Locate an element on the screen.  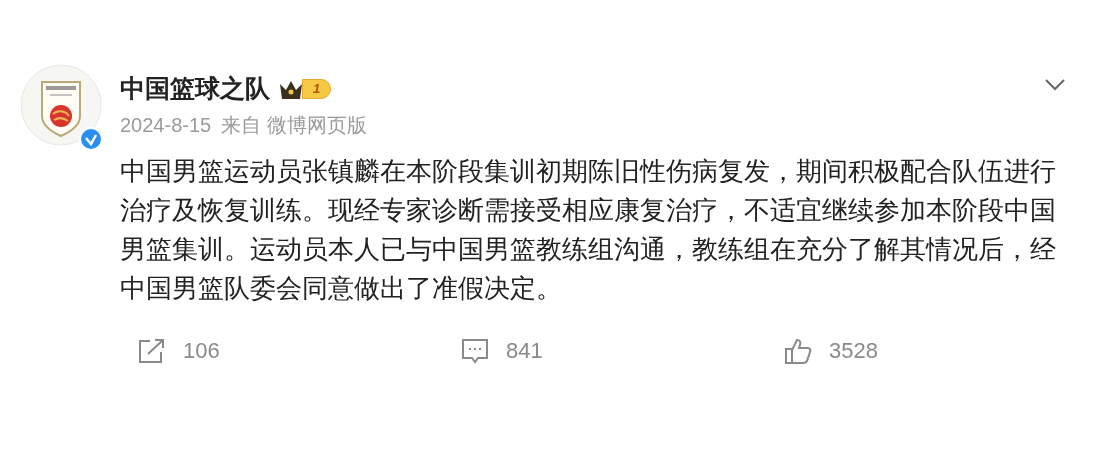
chevron-down-icon is located at coordinates (1055, 85).